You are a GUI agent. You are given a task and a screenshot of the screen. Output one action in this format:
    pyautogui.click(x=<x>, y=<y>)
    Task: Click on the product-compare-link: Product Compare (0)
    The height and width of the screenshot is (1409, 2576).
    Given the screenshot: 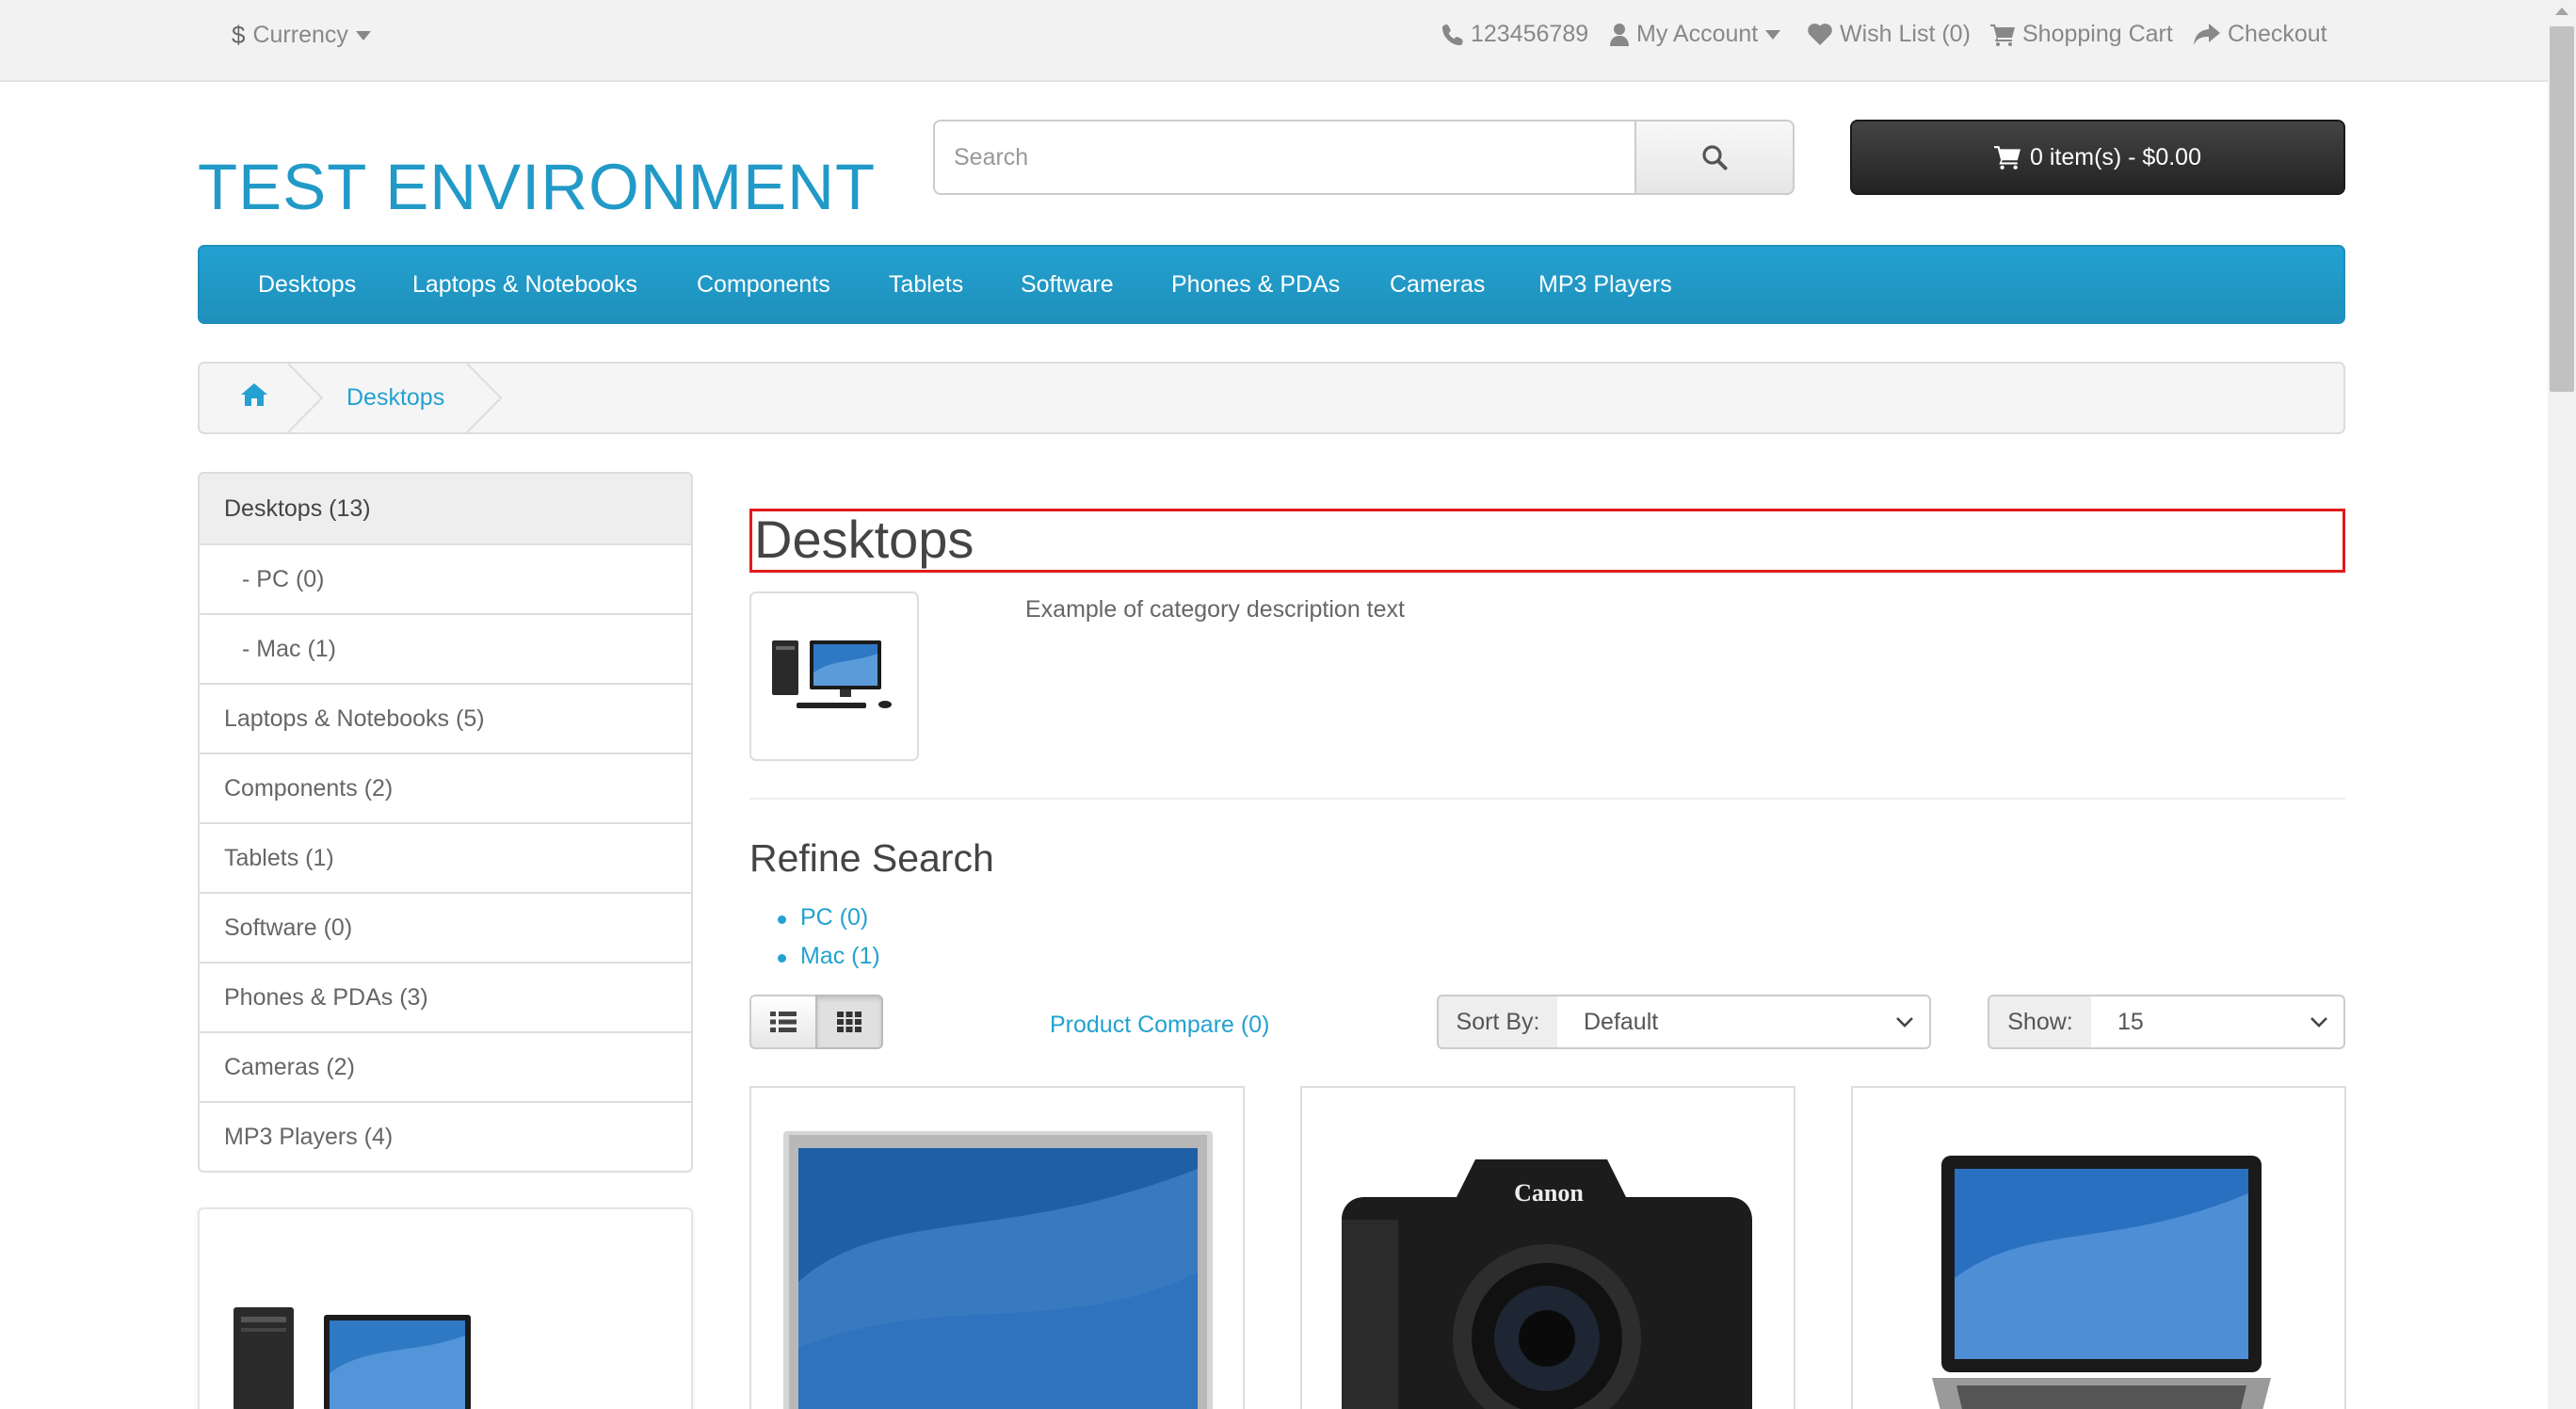 What is the action you would take?
    pyautogui.click(x=1159, y=1025)
    